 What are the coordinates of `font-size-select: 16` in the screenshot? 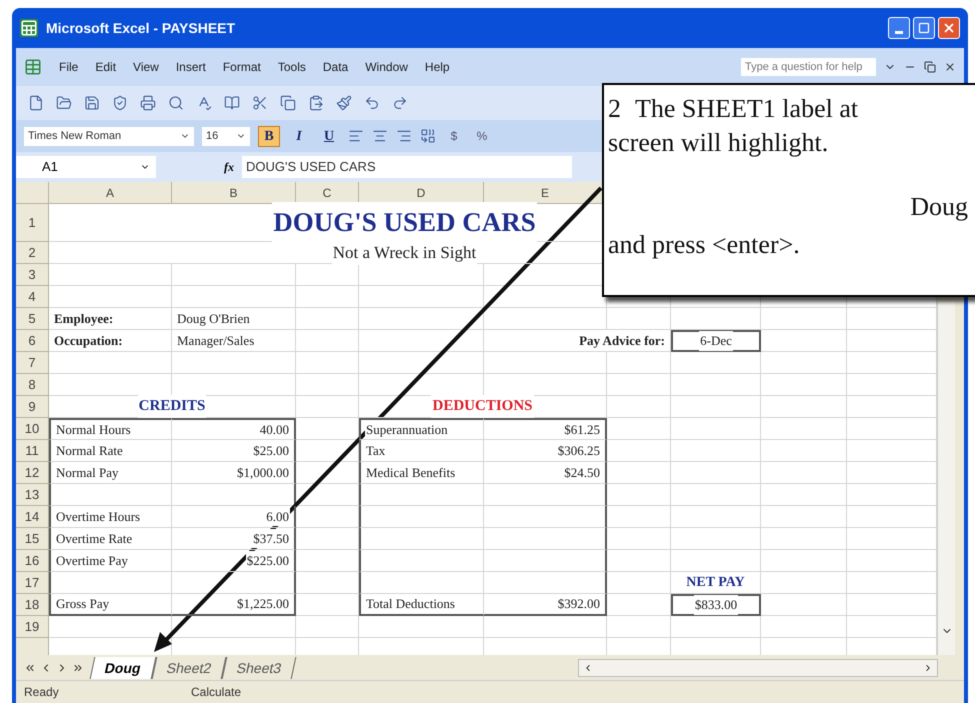 It's located at (226, 136).